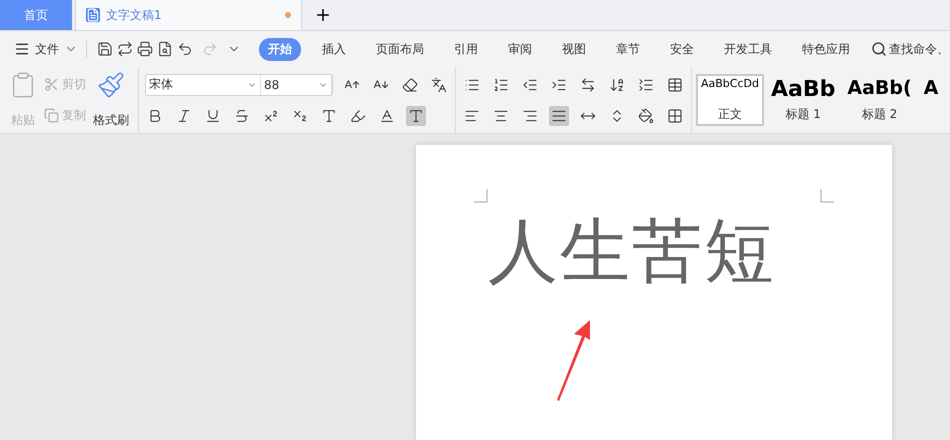  I want to click on ribbon-tab: 插入, so click(334, 49).